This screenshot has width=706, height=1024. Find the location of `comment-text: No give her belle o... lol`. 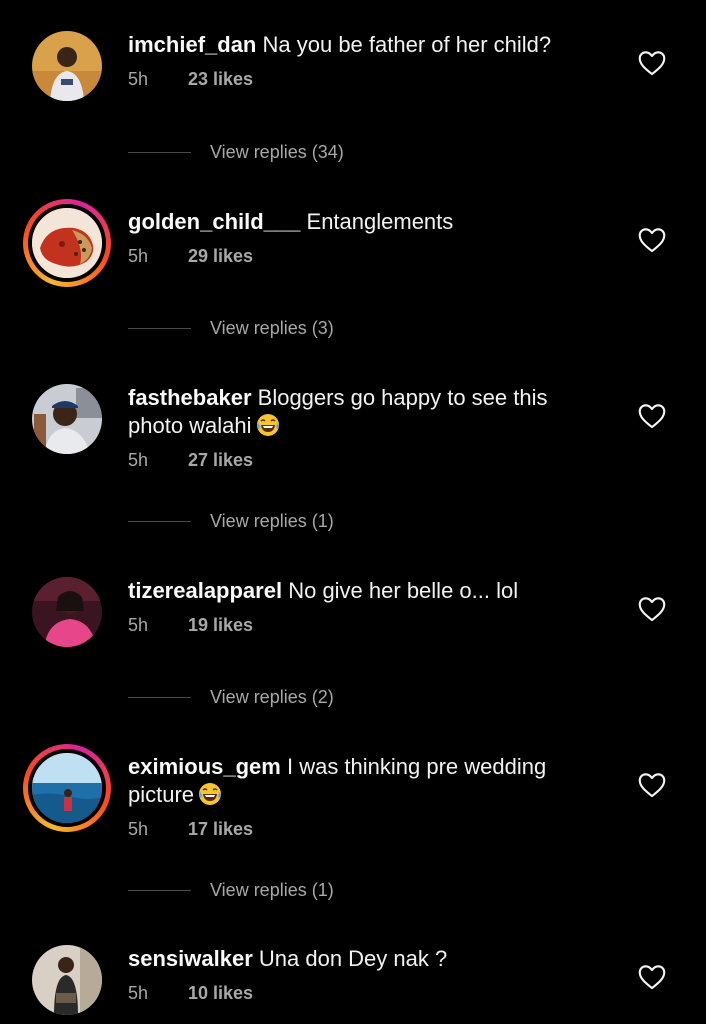

comment-text: No give her belle o... lol is located at coordinates (403, 590).